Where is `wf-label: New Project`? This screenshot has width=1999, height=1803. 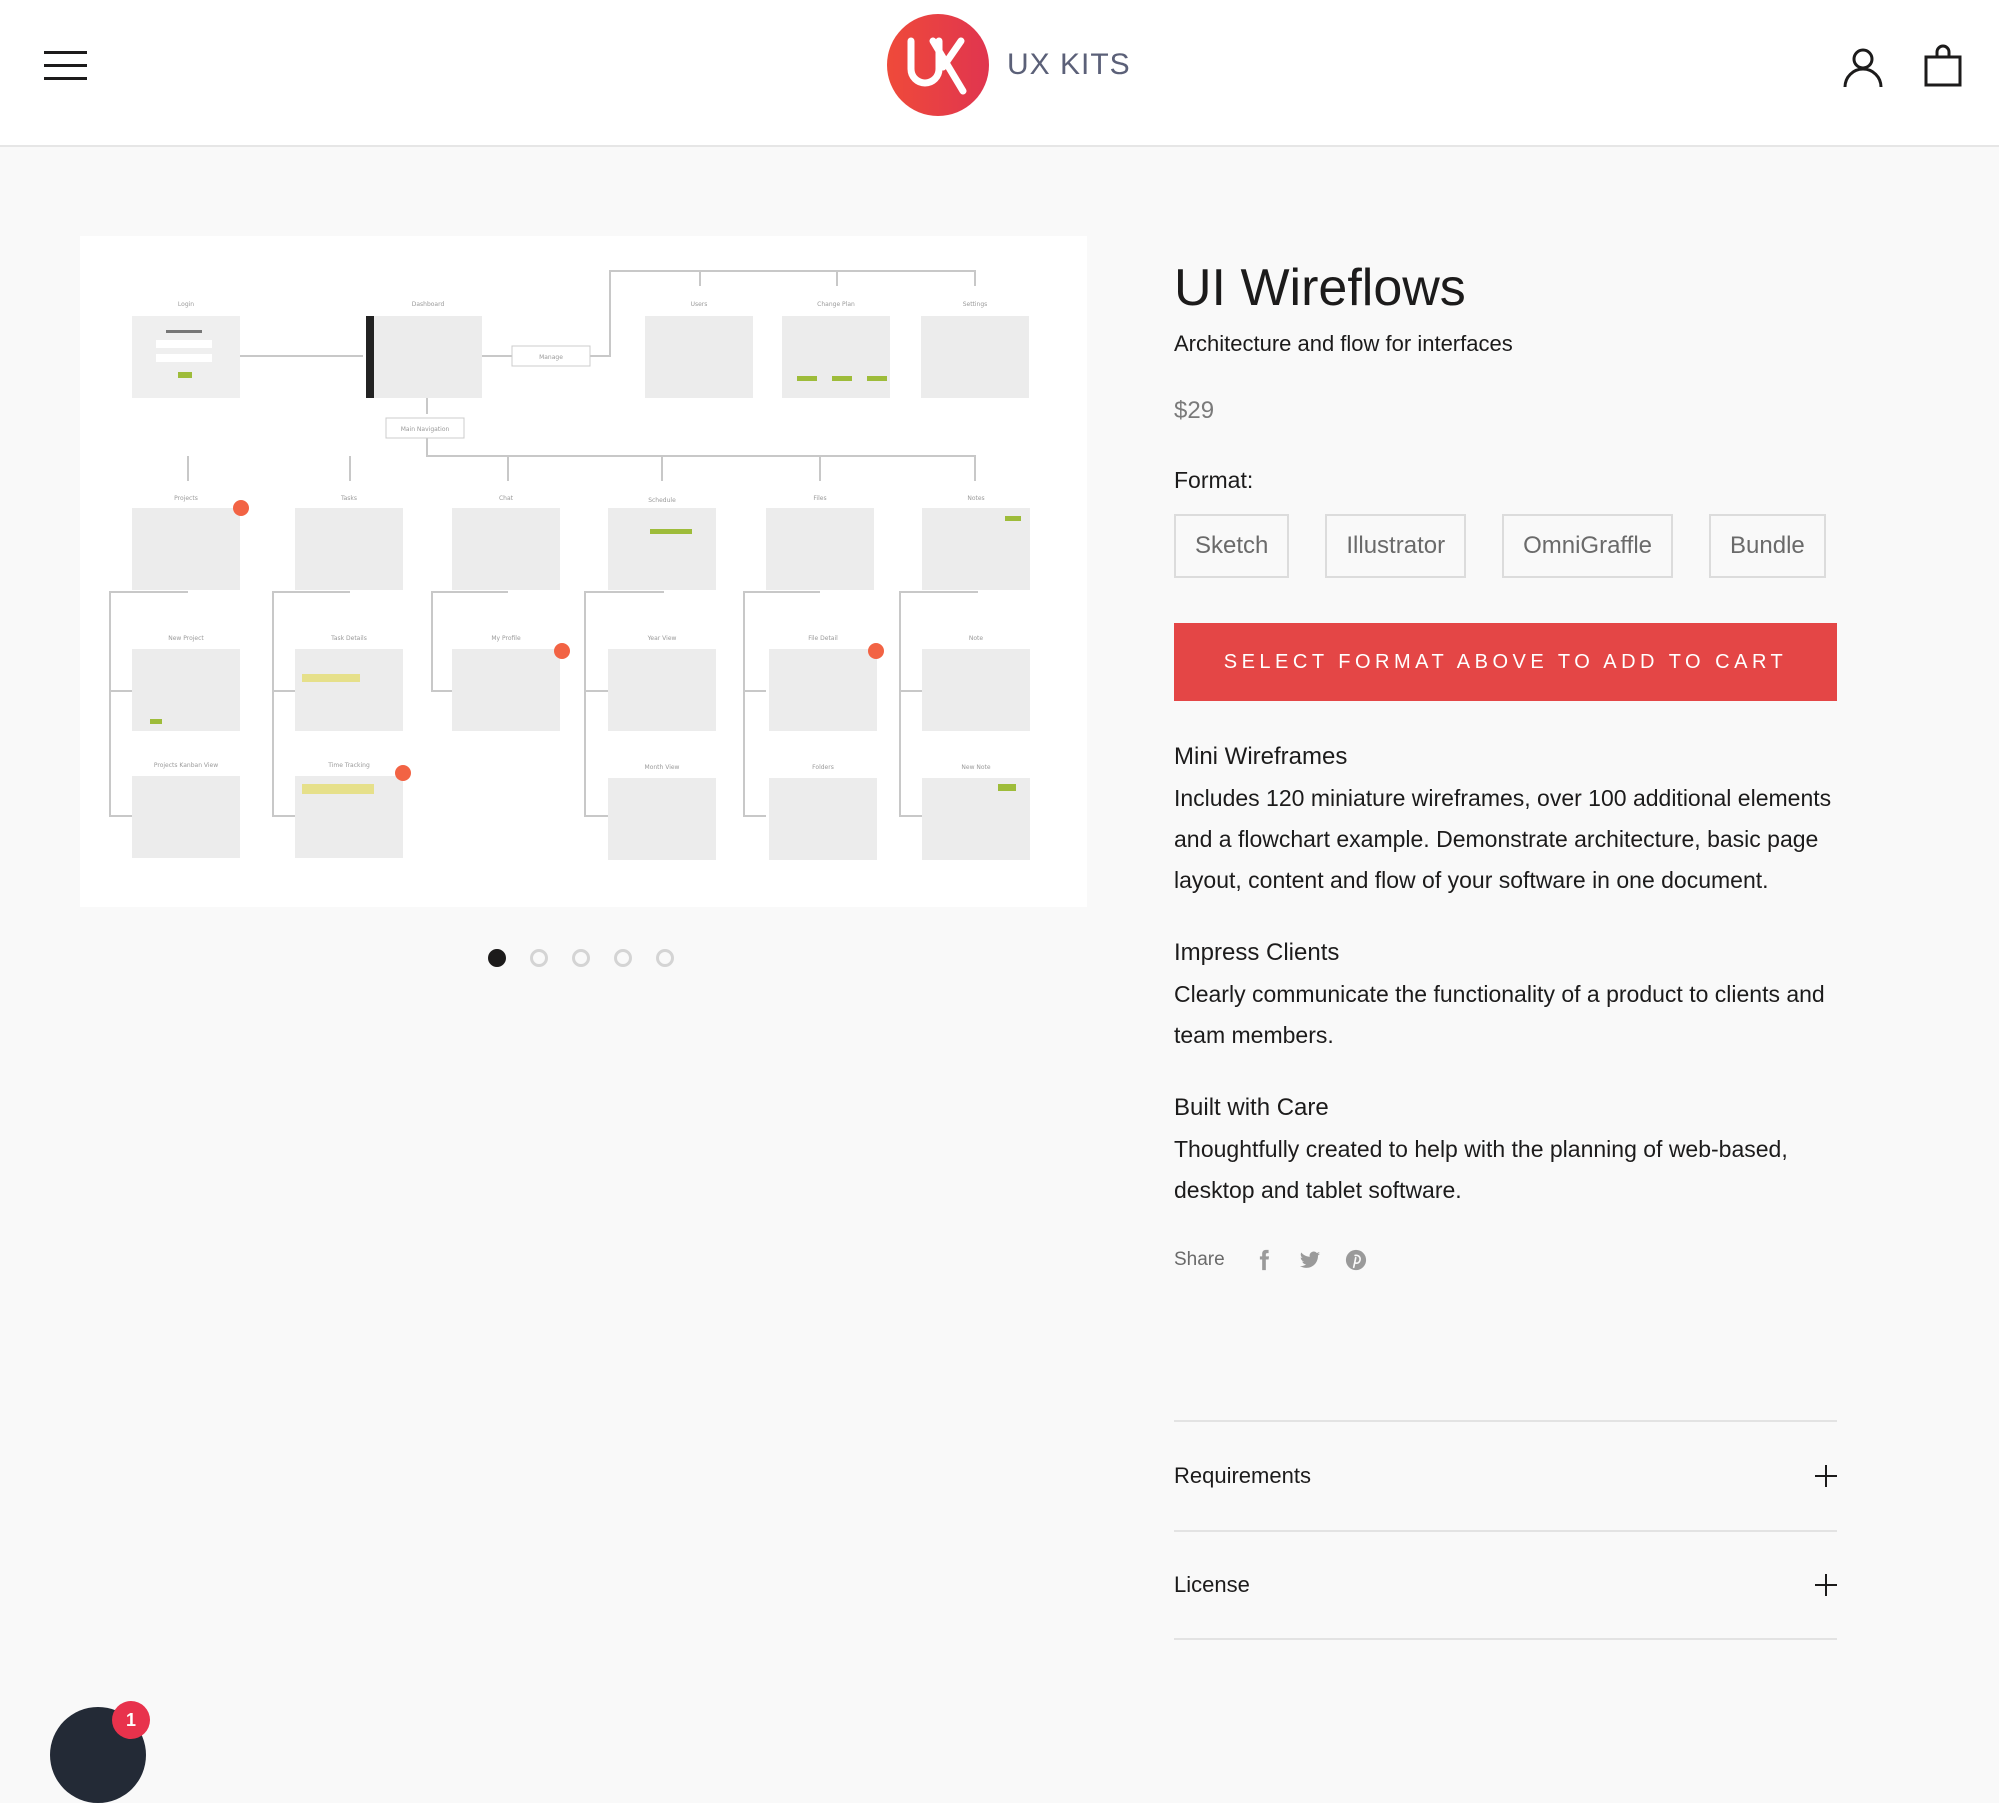 wf-label: New Project is located at coordinates (186, 638).